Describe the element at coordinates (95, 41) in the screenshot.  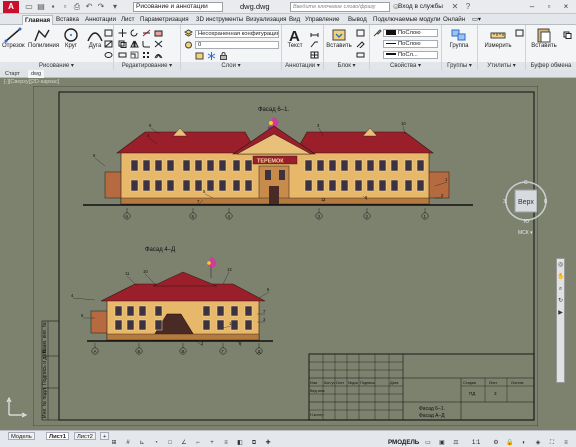
I see `arc-tool-button: Дуга` at that location.